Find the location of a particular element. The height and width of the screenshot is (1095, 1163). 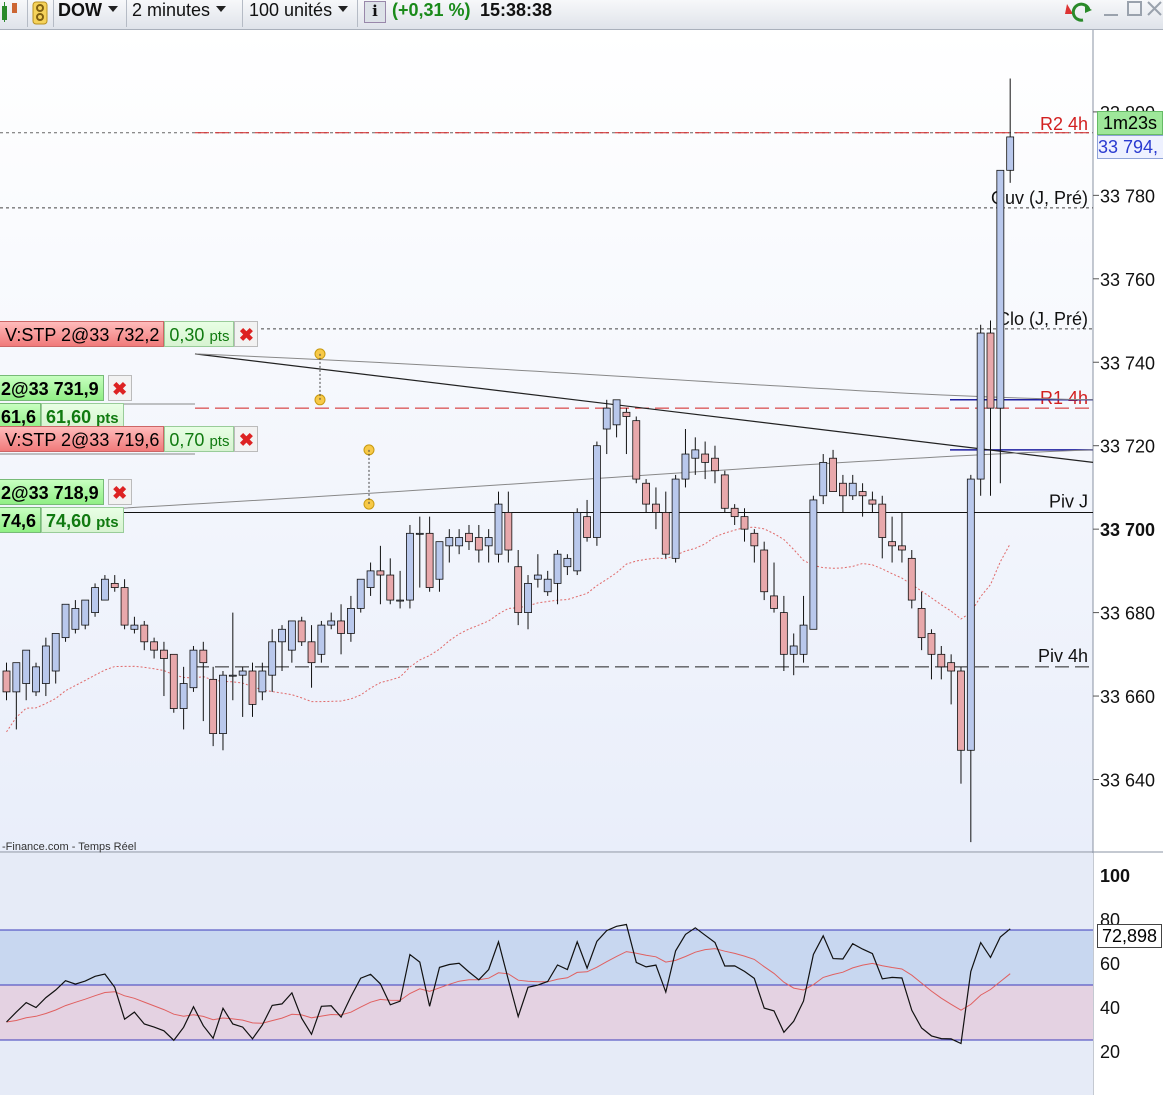

order-label: V:STP 2@33 719,6 is located at coordinates (82, 439).